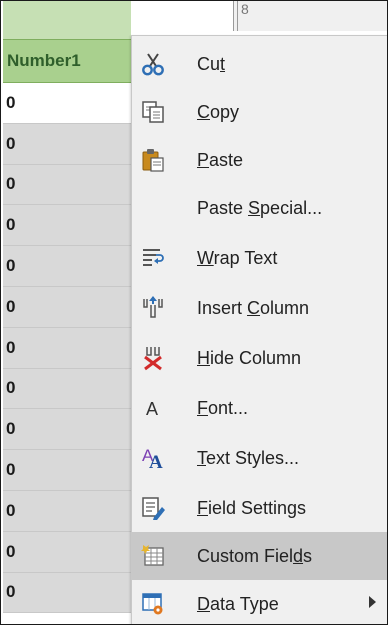 The height and width of the screenshot is (625, 388). I want to click on paste-icon, so click(153, 160).